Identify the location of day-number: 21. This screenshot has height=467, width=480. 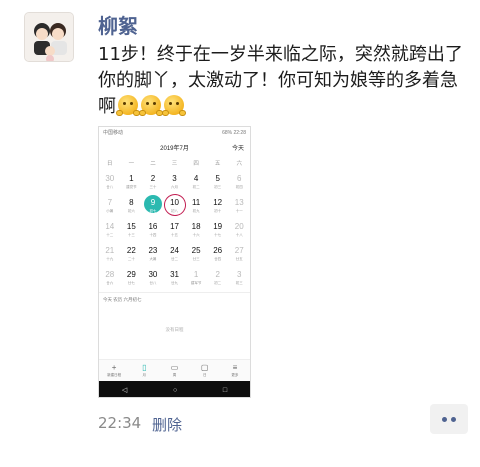
(110, 250).